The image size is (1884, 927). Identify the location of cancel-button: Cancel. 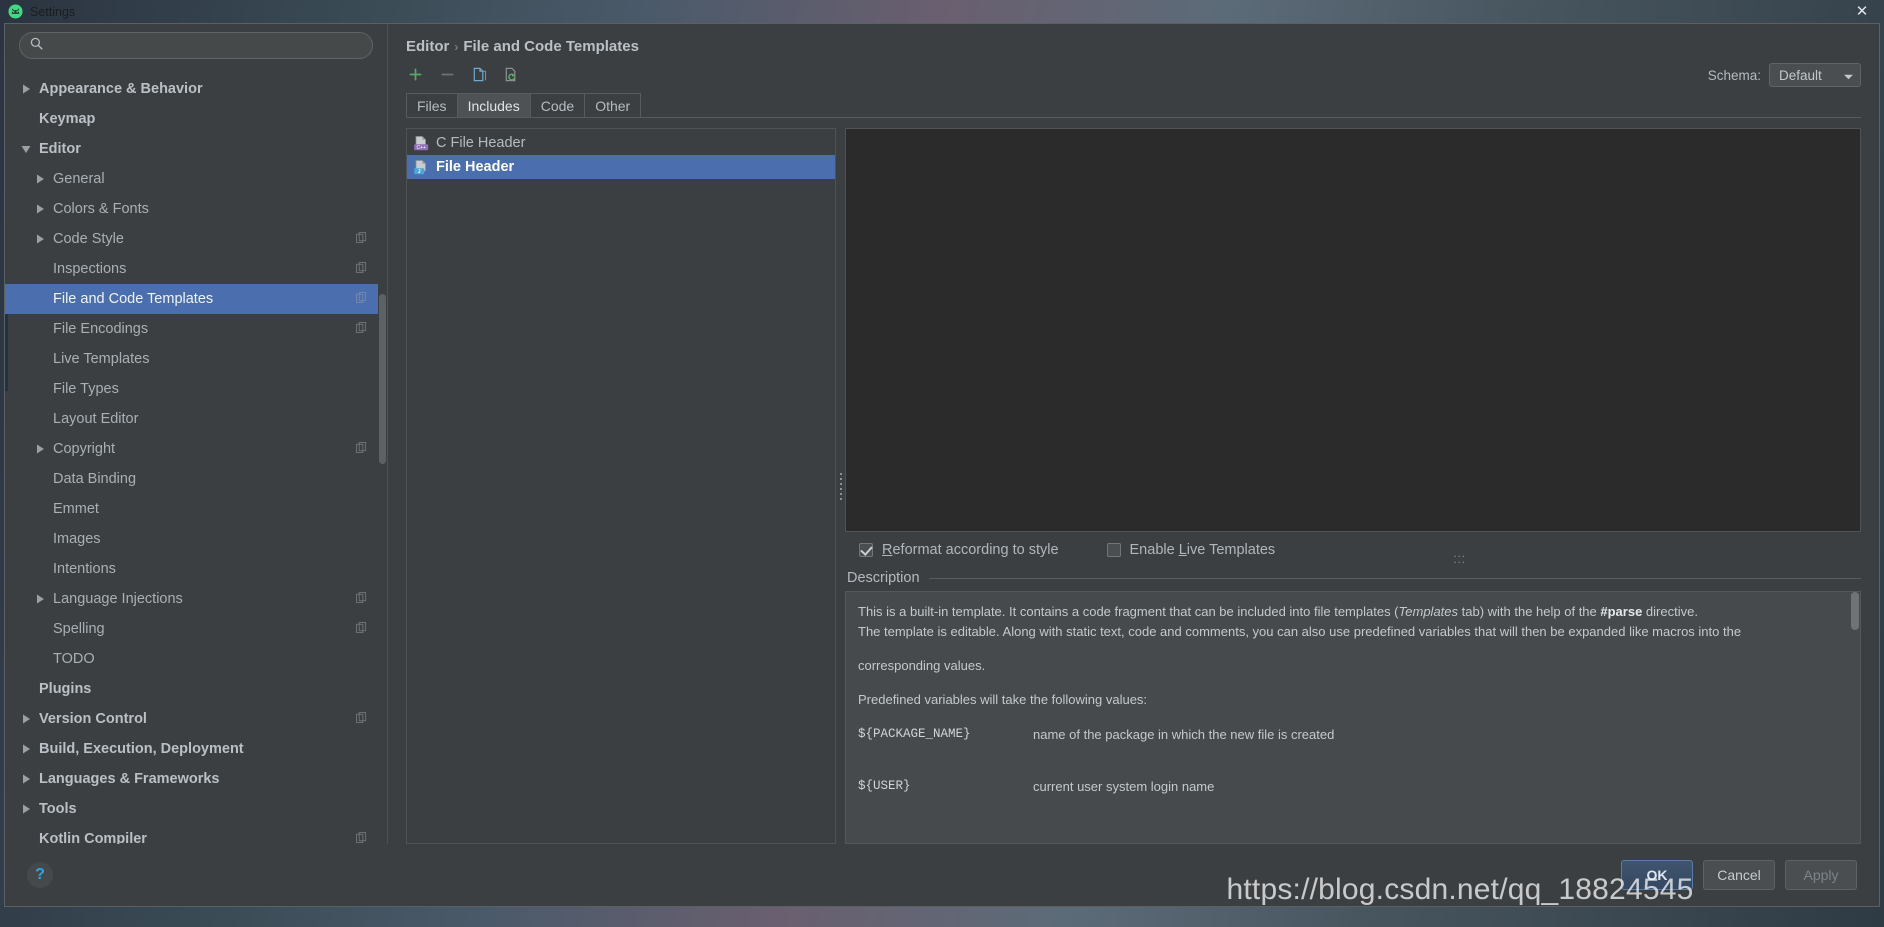
(1739, 875).